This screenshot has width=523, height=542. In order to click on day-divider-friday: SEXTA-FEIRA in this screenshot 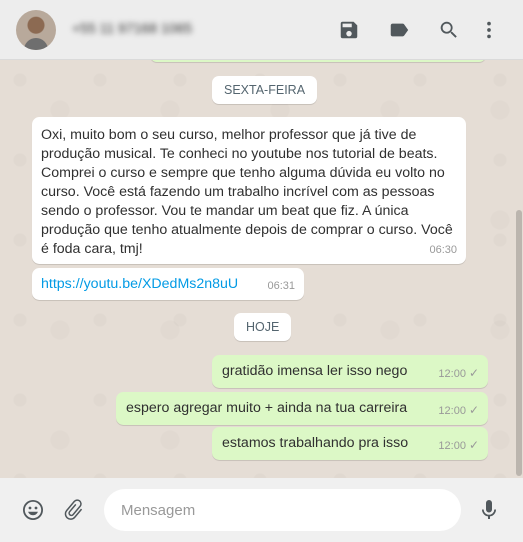, I will do `click(265, 90)`.